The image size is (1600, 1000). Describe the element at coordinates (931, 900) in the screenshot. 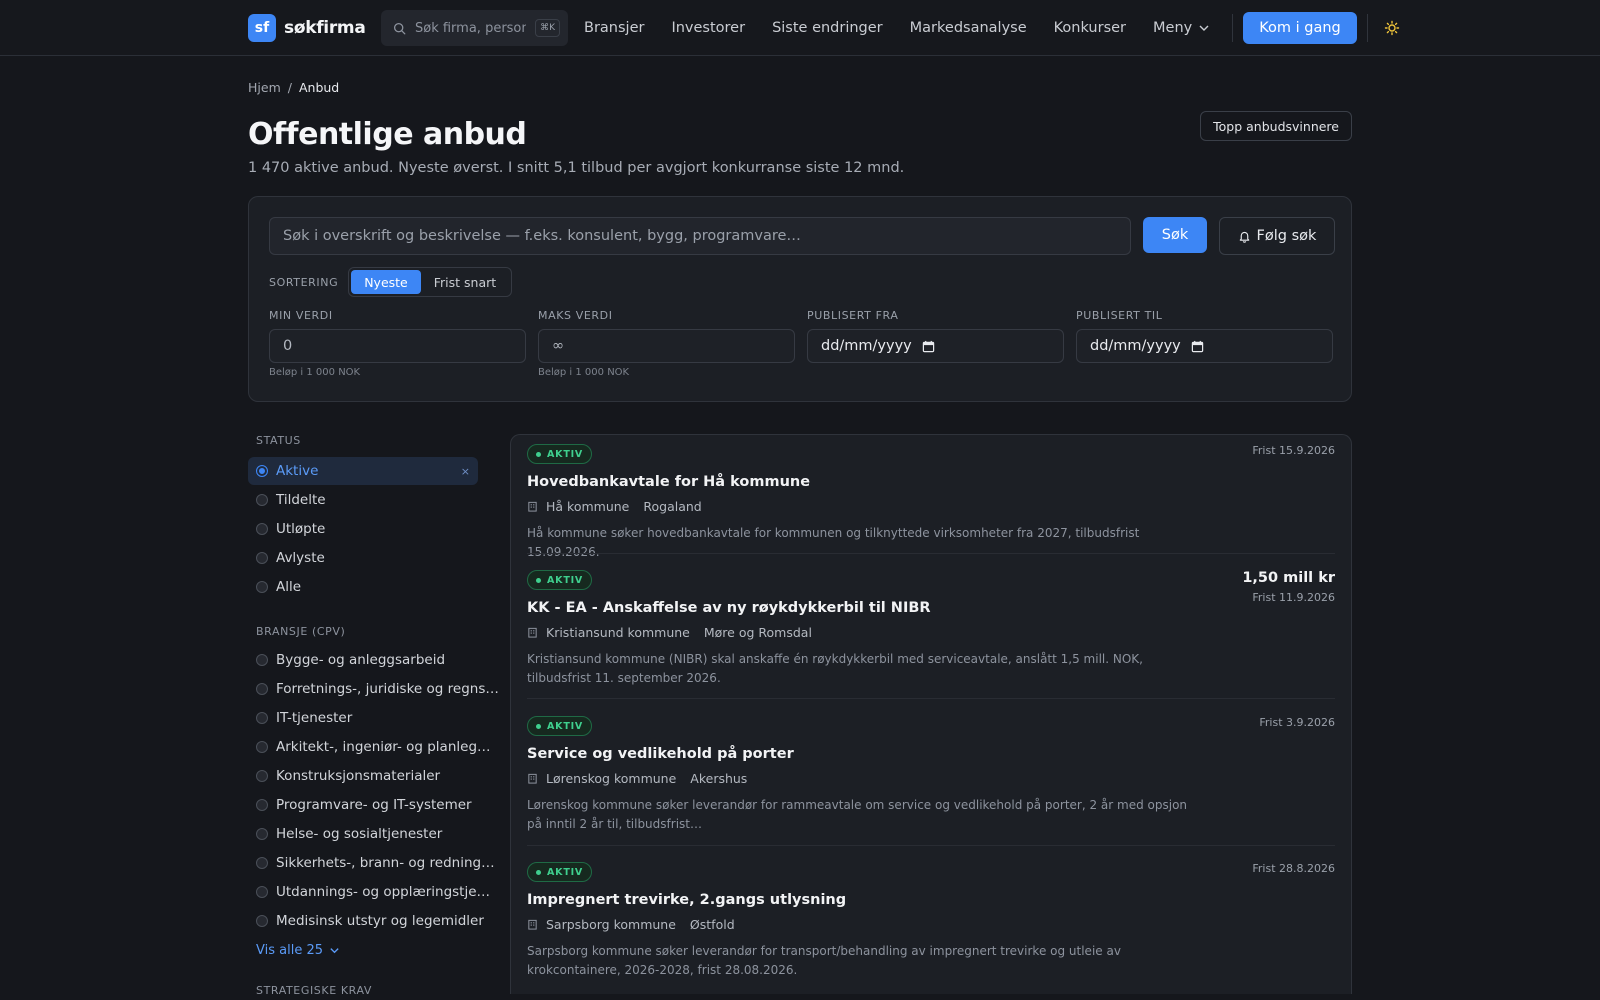

I see `tender-title: Impregnert trevirke, 2.gangs utlysning` at that location.